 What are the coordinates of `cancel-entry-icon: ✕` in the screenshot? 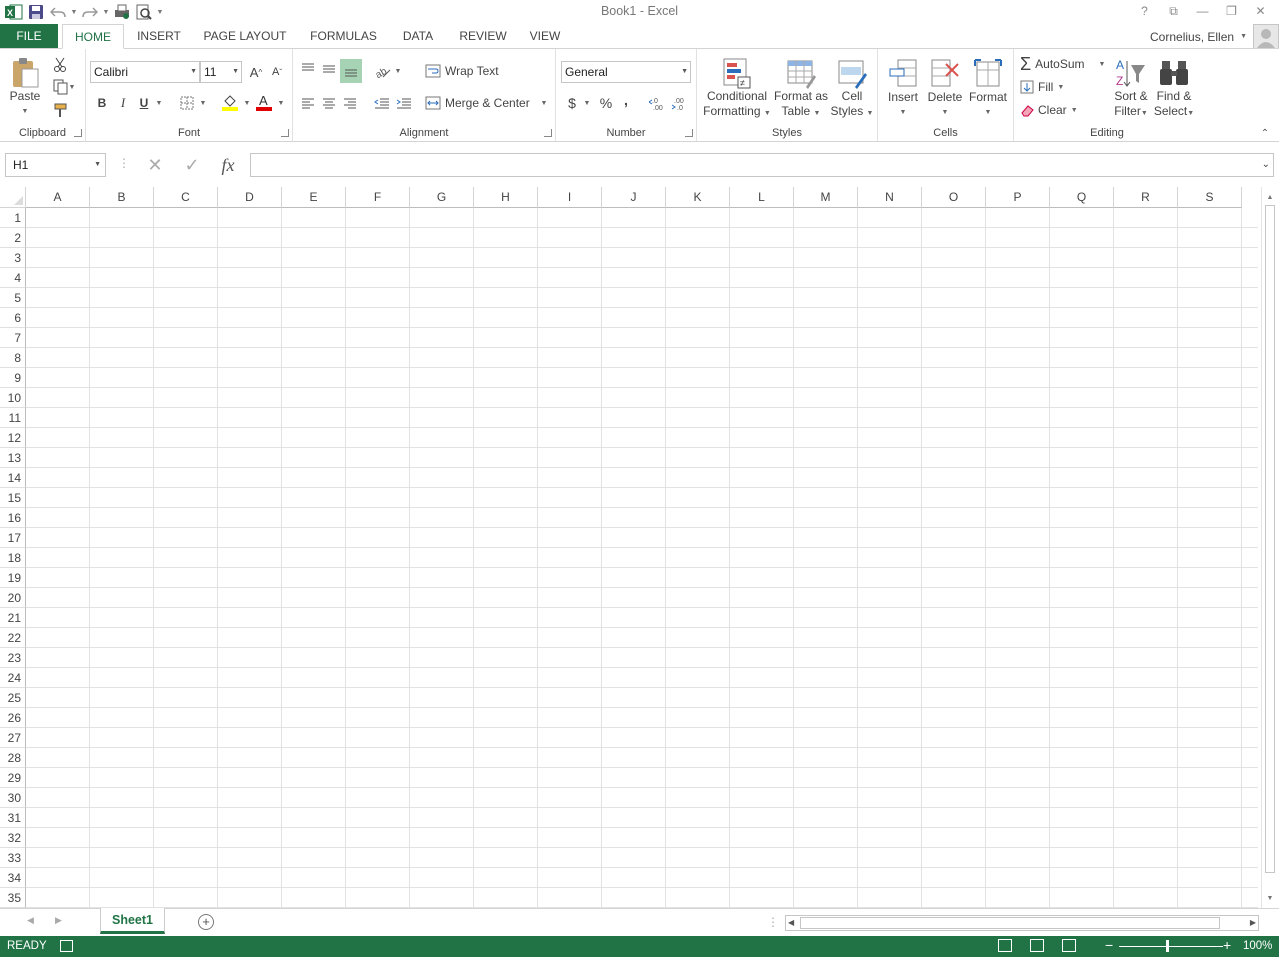 It's located at (155, 165).